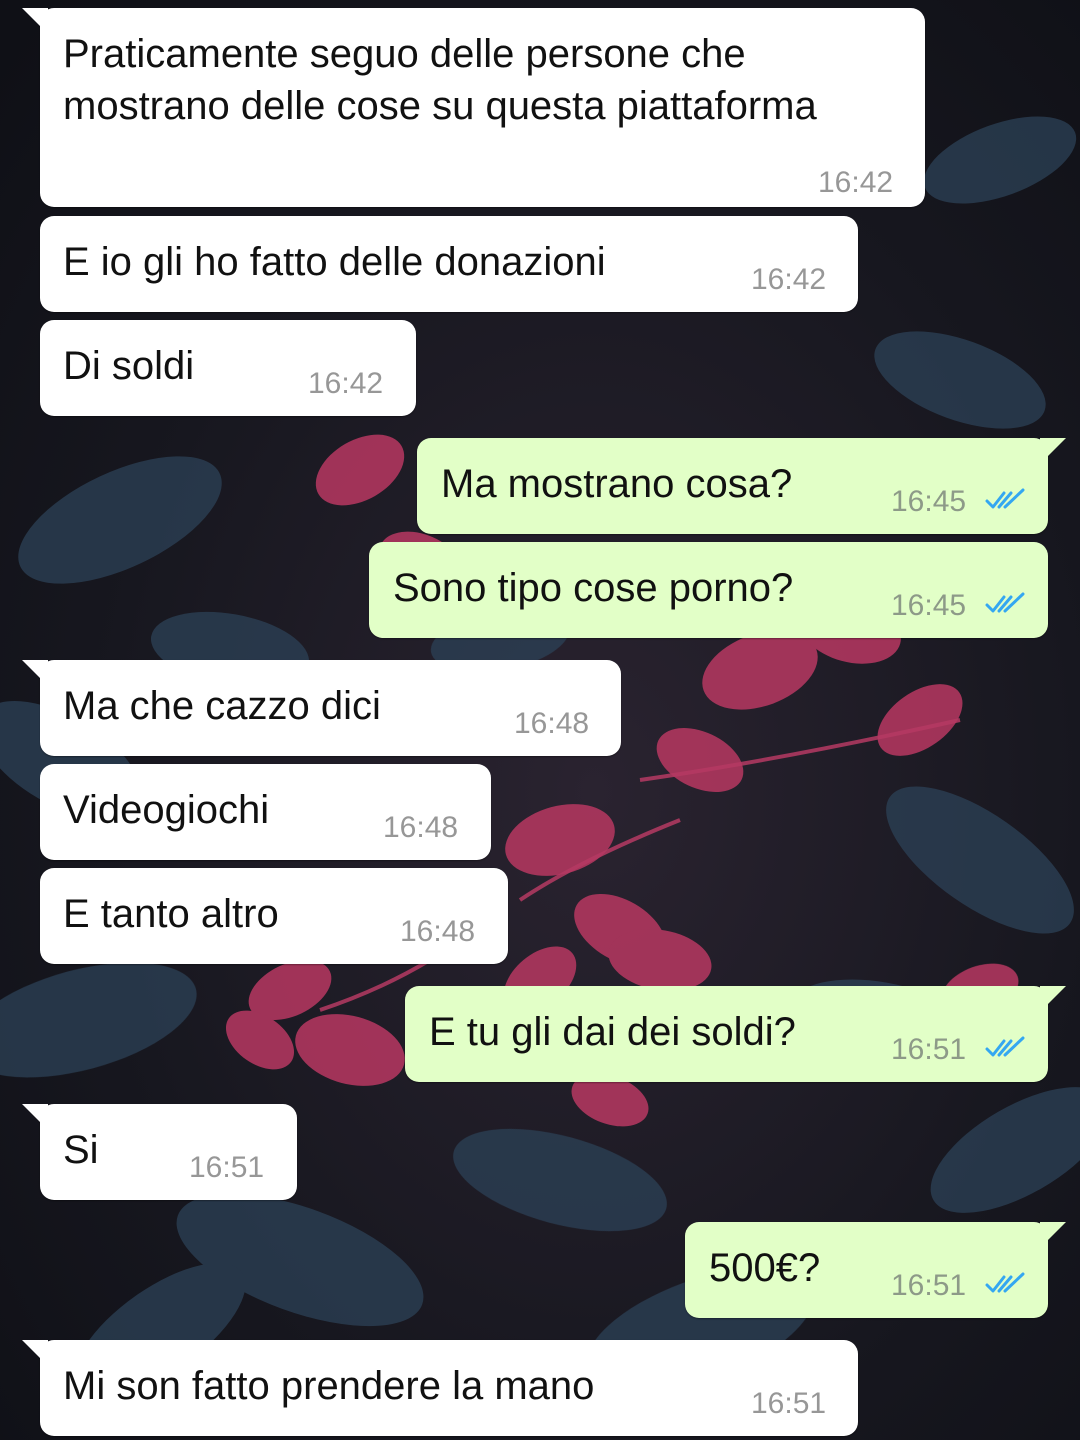  What do you see at coordinates (222, 706) in the screenshot?
I see `message-text: Ma che cazzo dici` at bounding box center [222, 706].